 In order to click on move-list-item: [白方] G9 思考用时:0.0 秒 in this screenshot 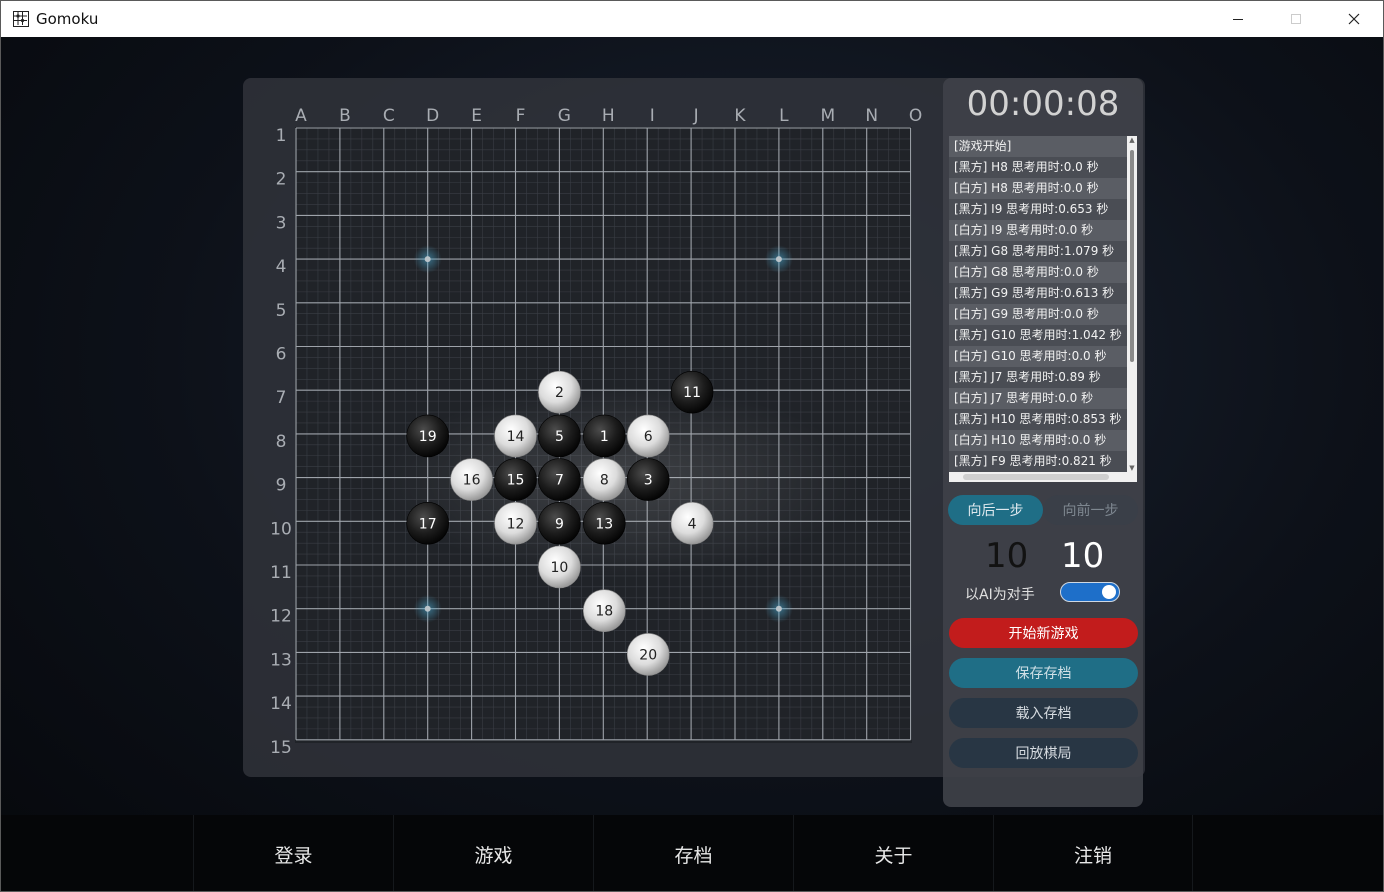, I will do `click(1038, 314)`.